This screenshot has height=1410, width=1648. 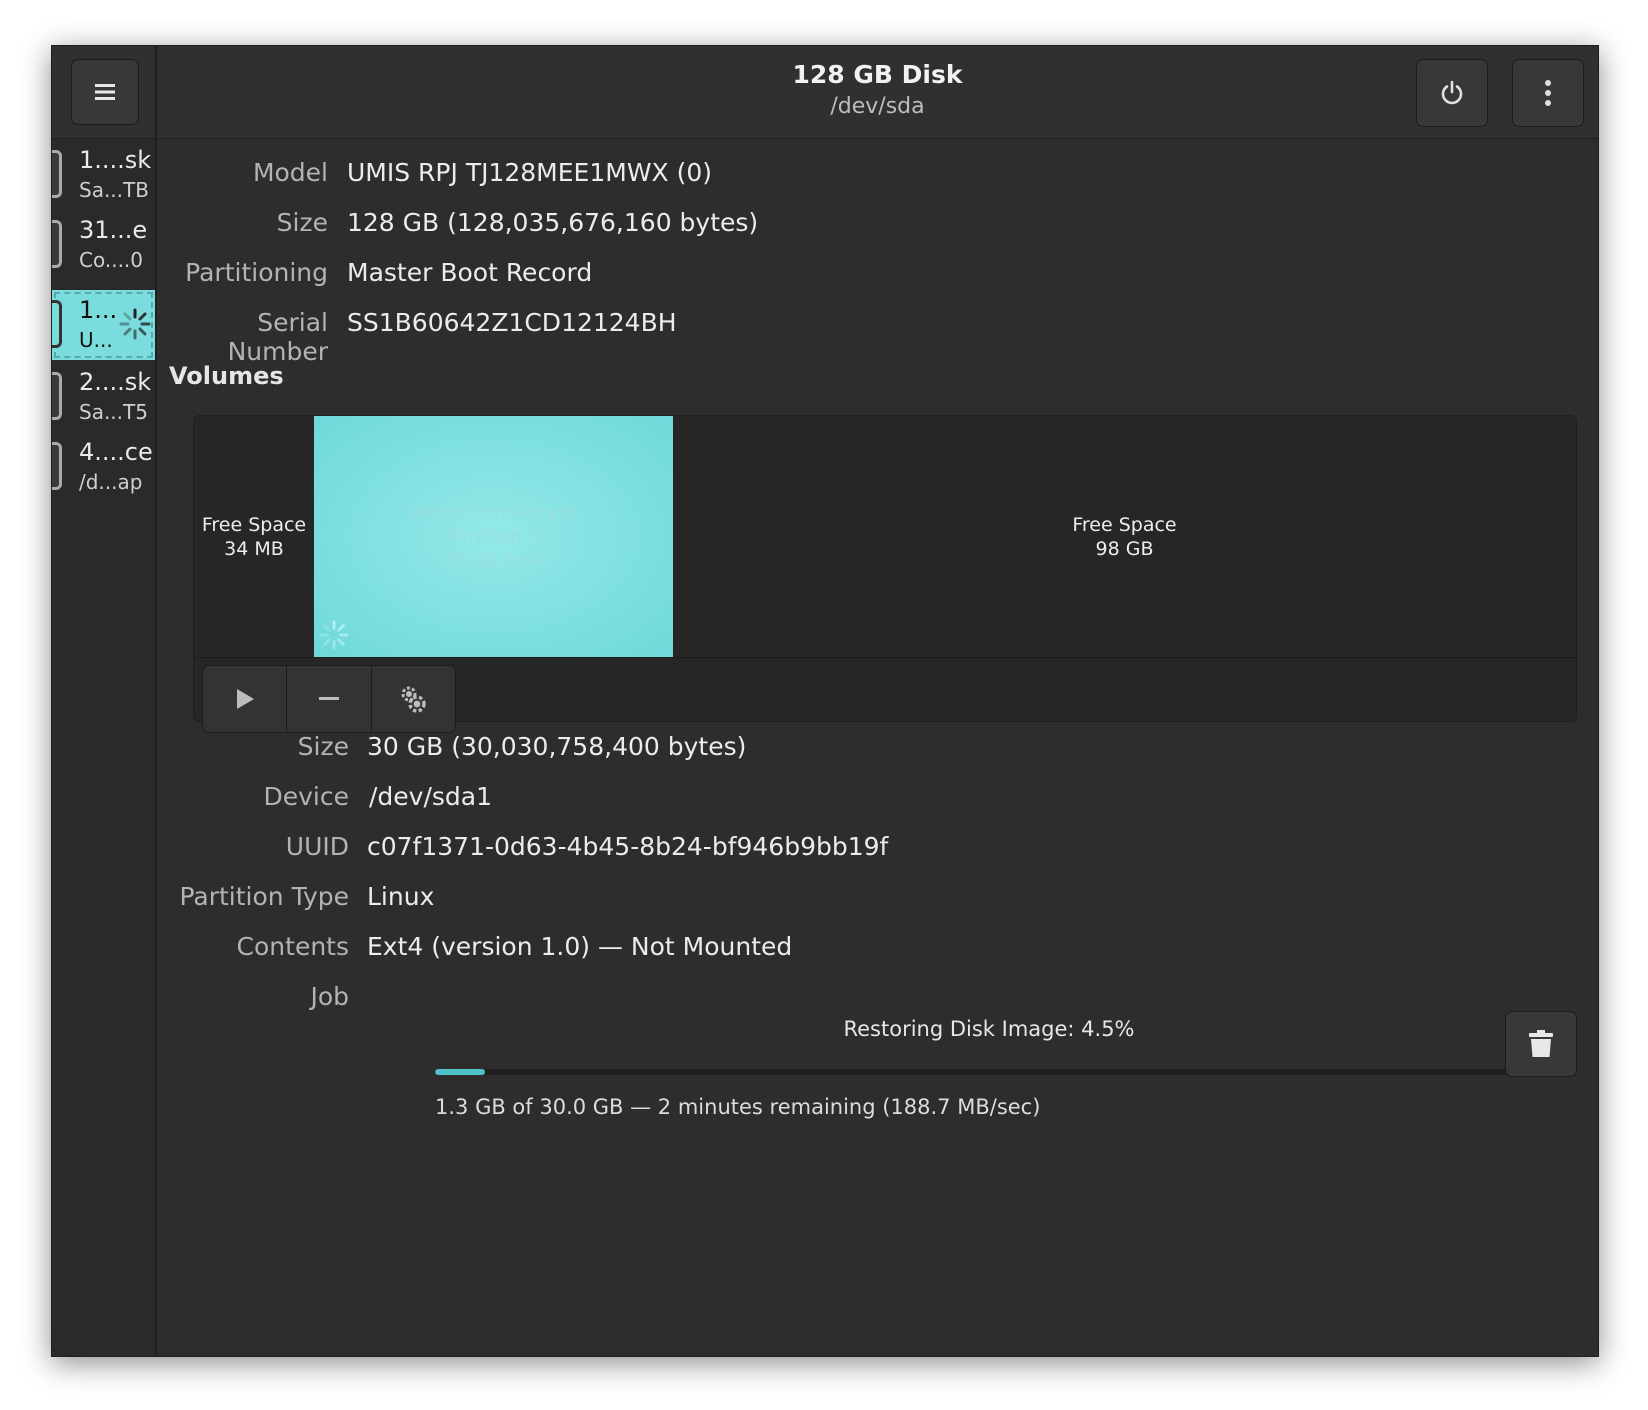 I want to click on partition-size-row: Size 30 GB (30,030,758,400 bytes), so click(x=877, y=750).